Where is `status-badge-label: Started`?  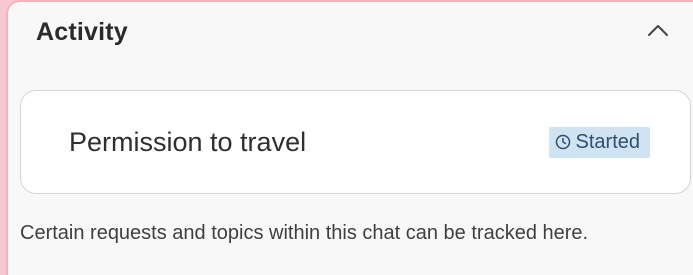 status-badge-label: Started is located at coordinates (607, 141).